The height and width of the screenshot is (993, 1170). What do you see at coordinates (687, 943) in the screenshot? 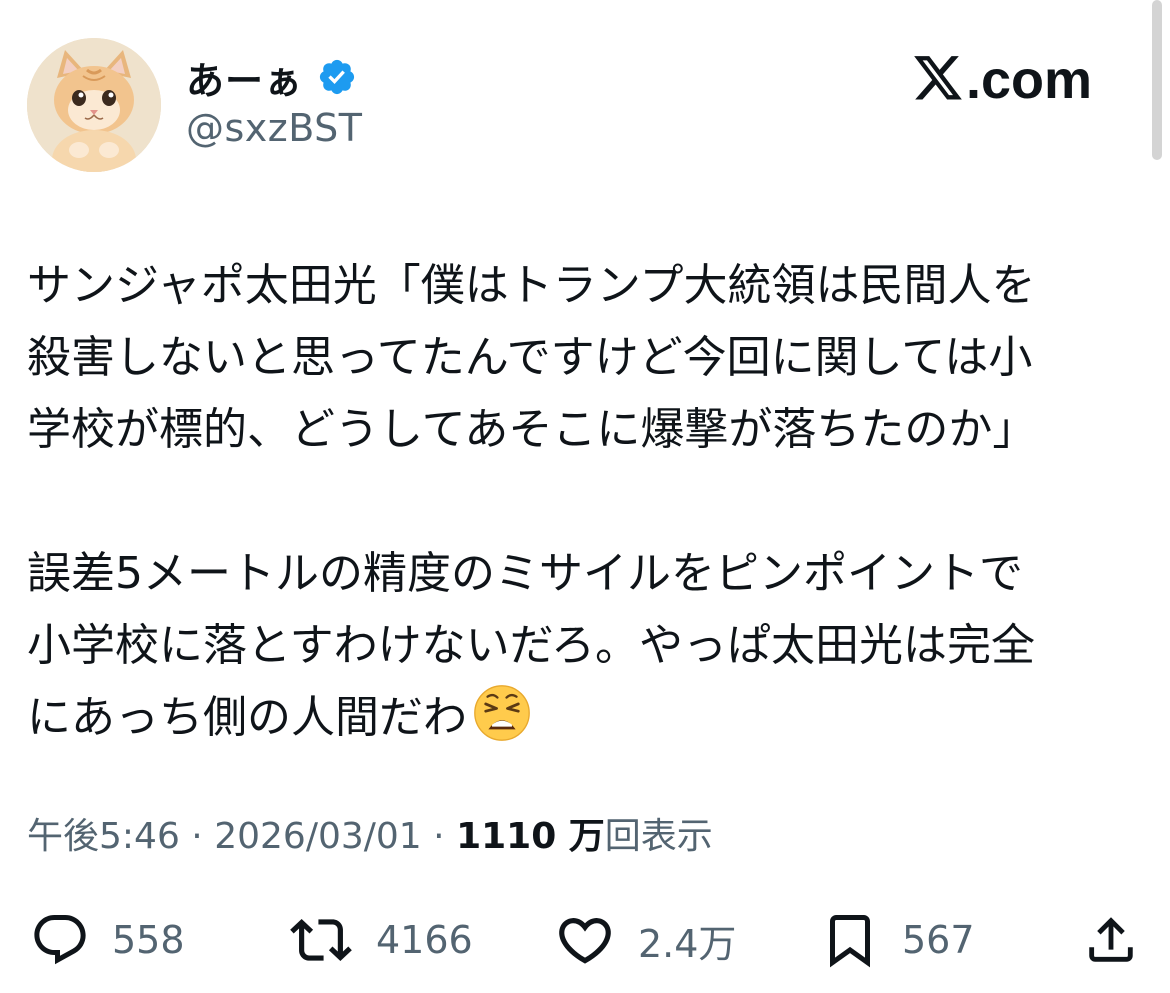
I see `like-count: 2.4万` at bounding box center [687, 943].